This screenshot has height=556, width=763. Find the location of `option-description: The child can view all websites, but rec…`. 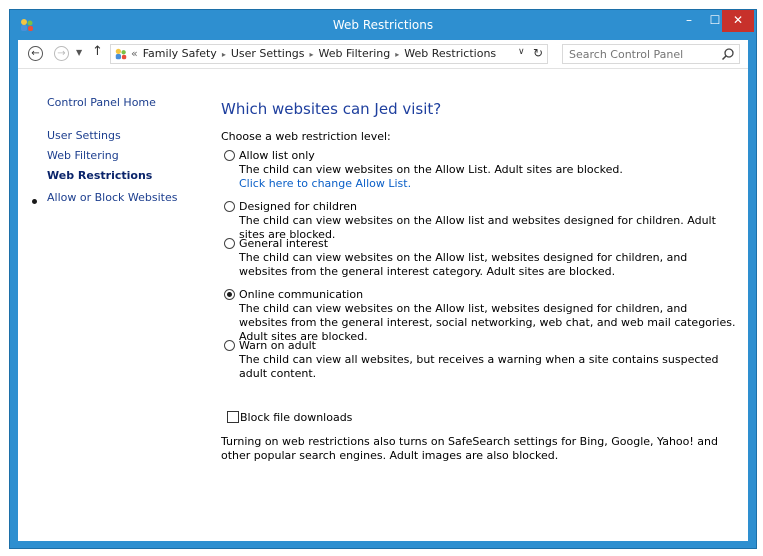

option-description: The child can view all websites, but rec… is located at coordinates (479, 366).